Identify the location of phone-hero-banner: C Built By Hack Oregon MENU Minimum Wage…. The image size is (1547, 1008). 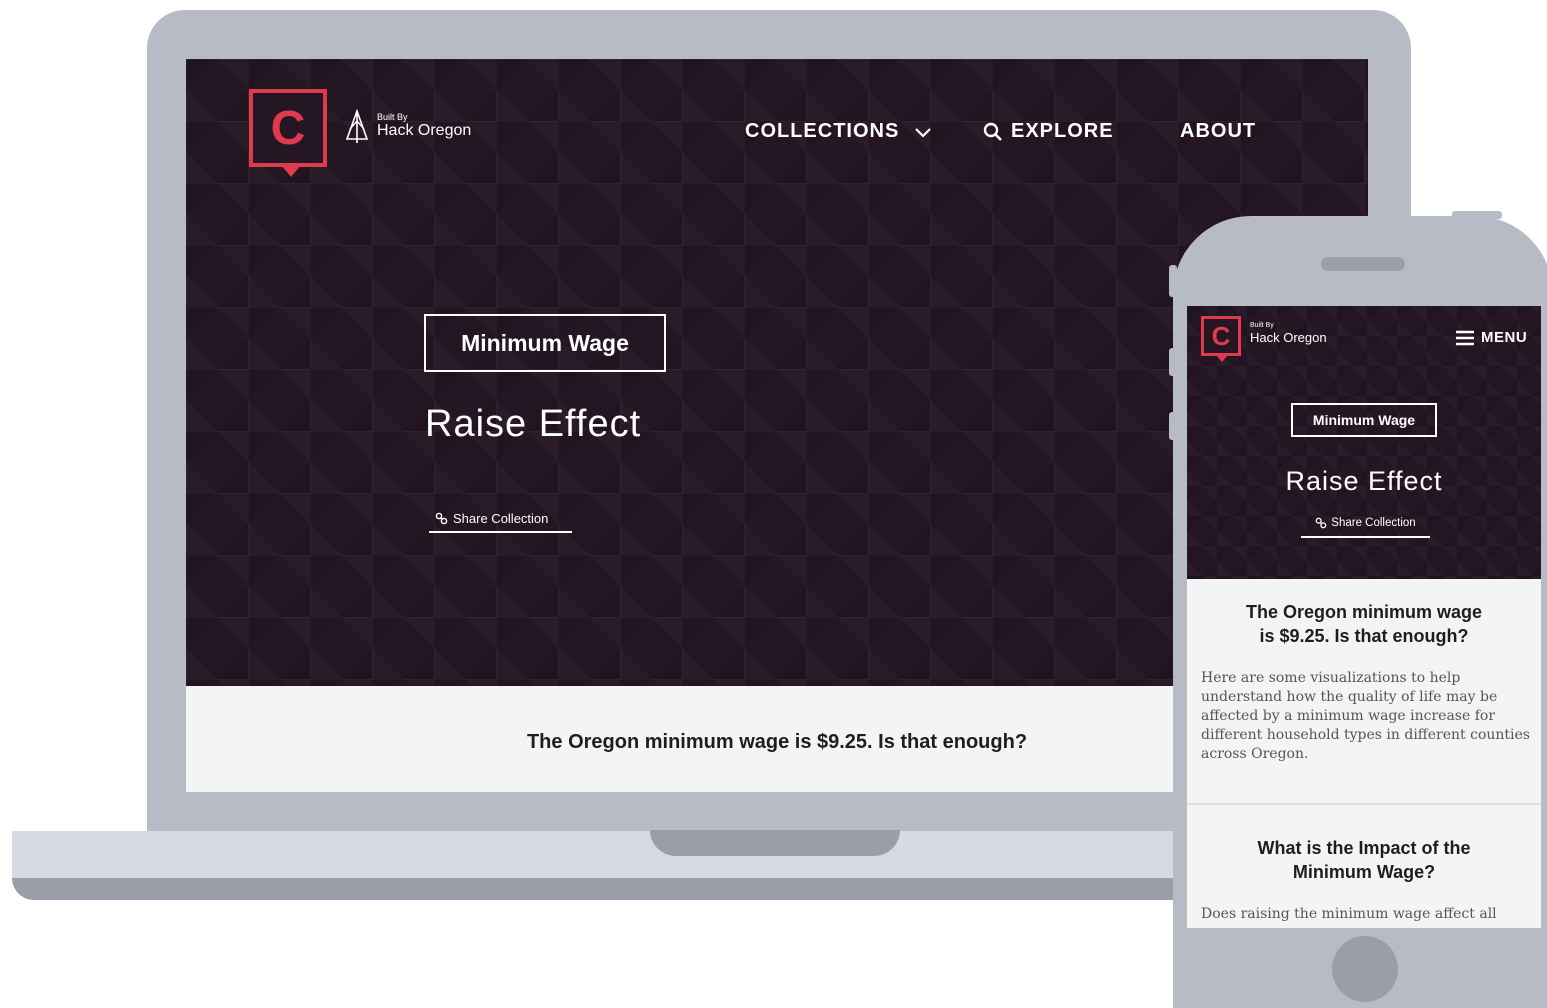
(1364, 442).